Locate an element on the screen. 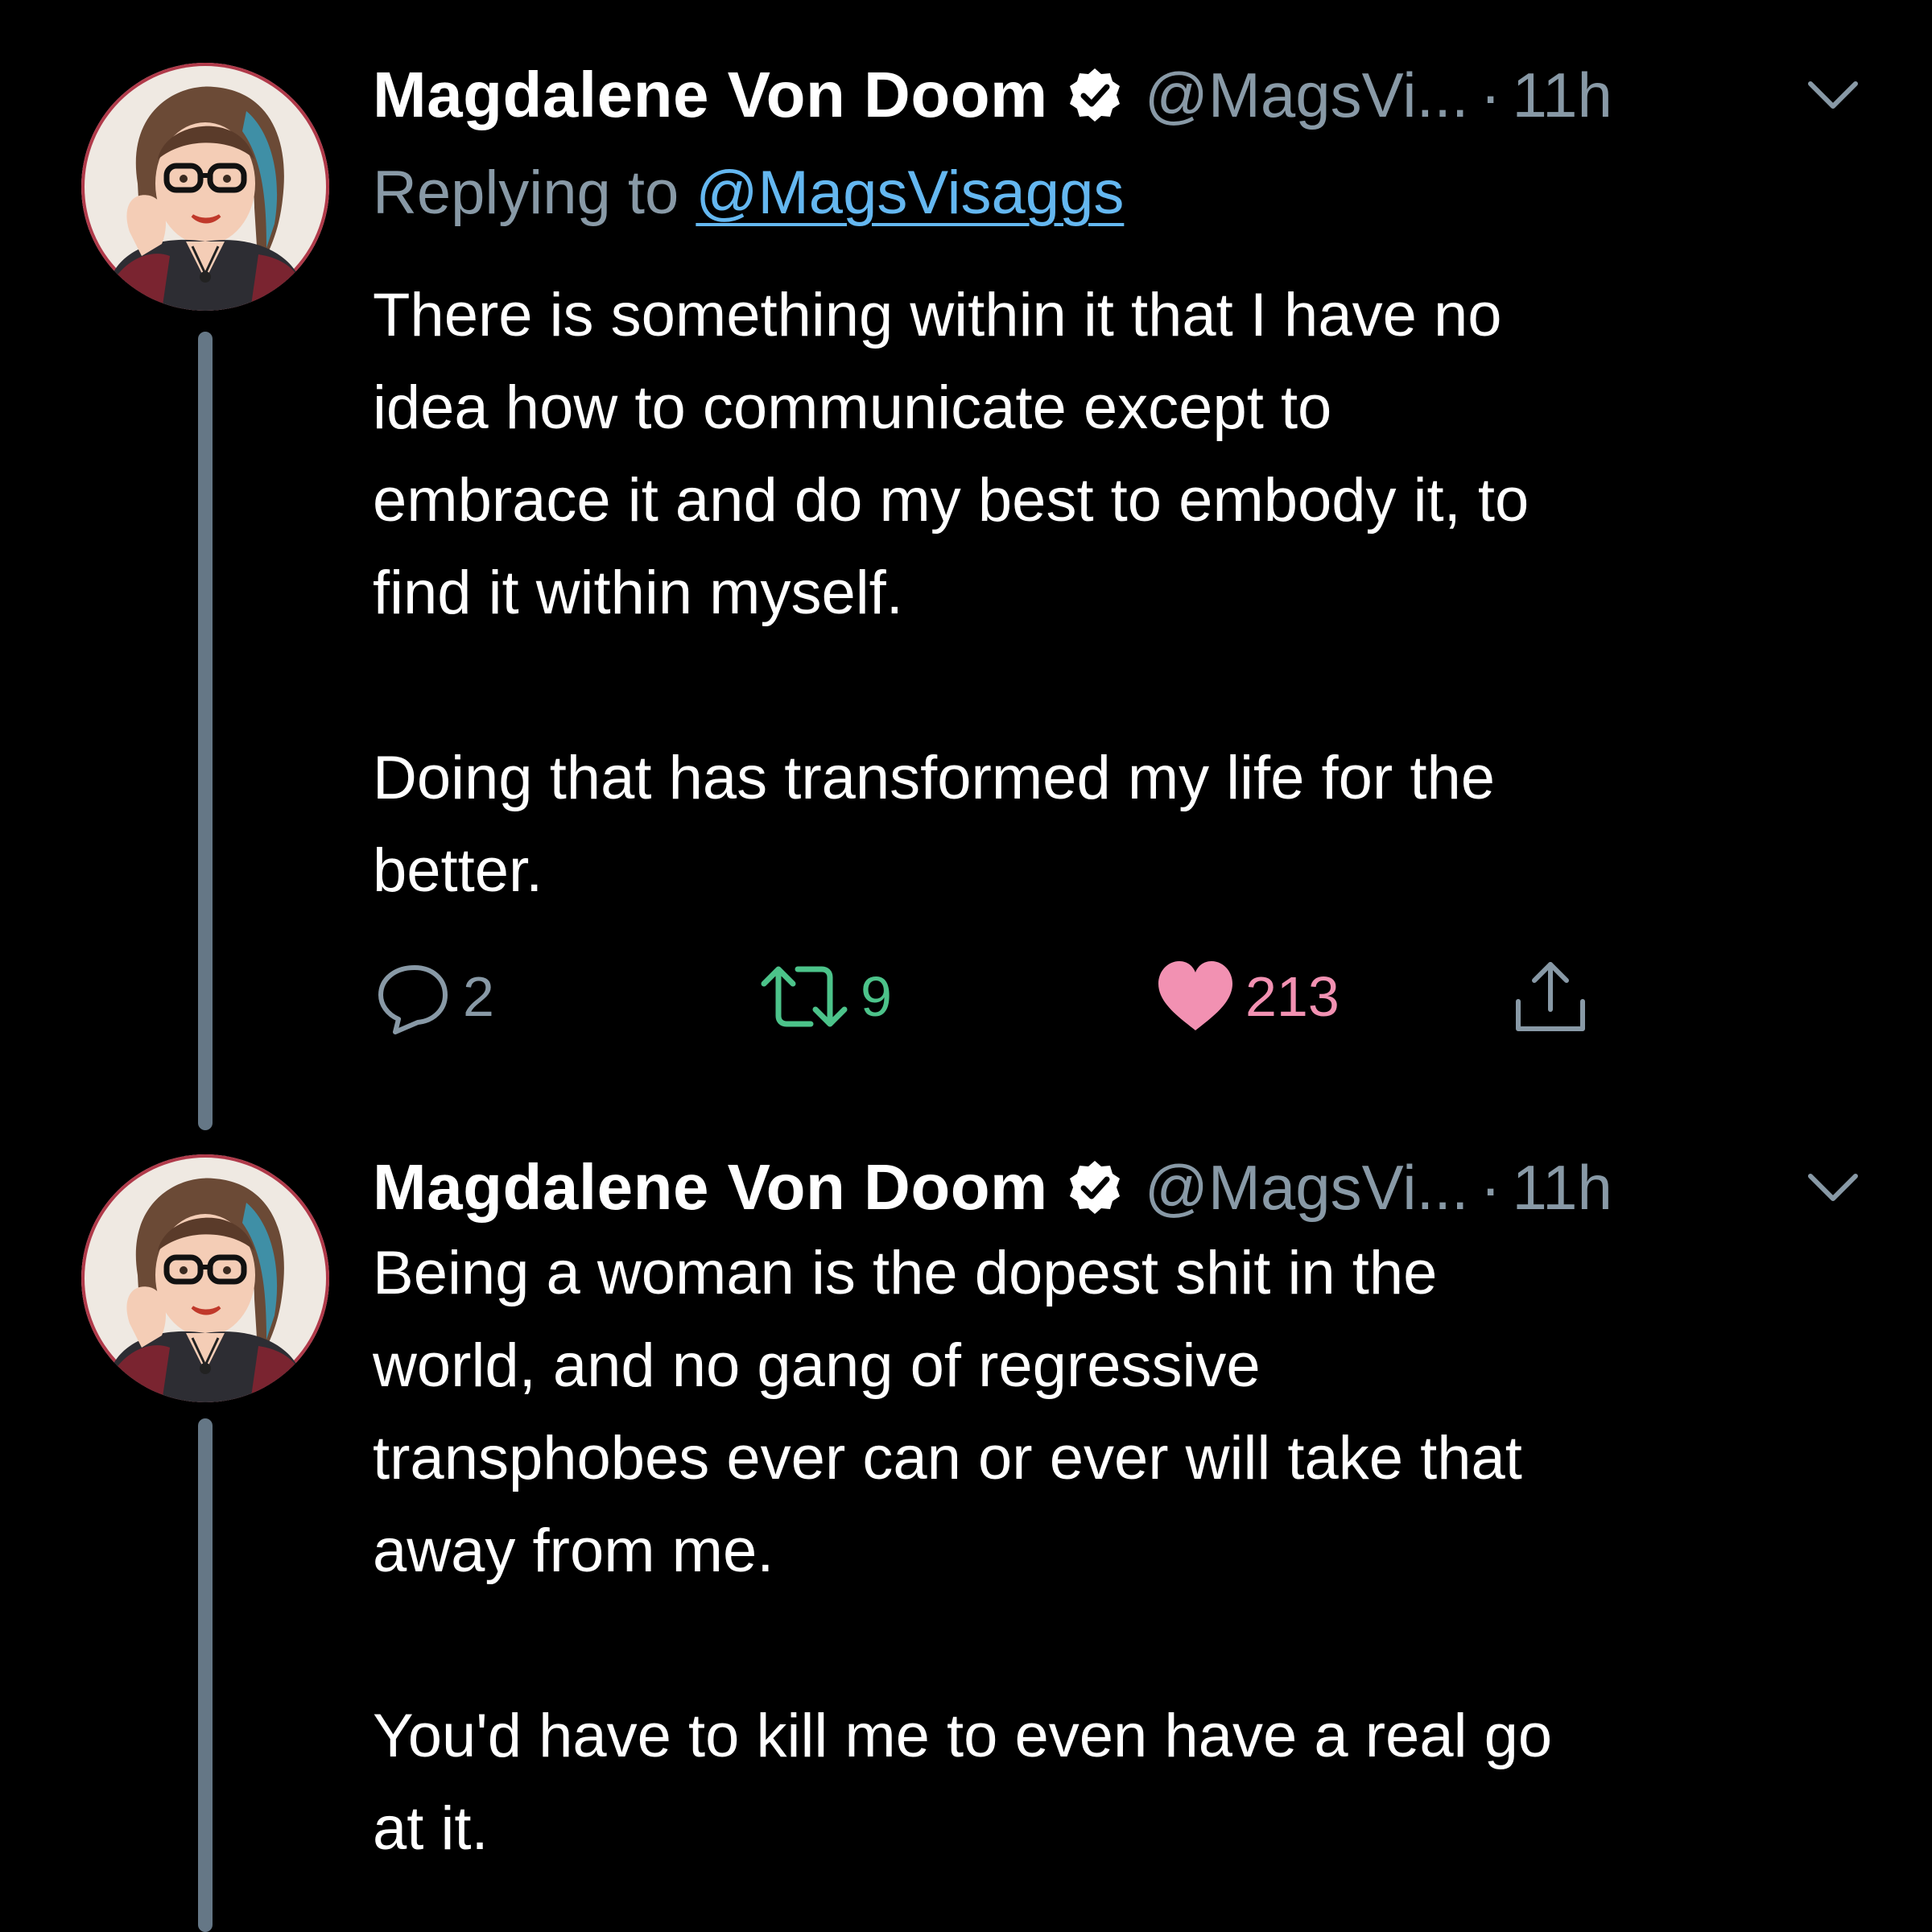 Image resolution: width=1932 pixels, height=1932 pixels. tweet-text-line: Being a woman is the dopest shit in the is located at coordinates (905, 1273).